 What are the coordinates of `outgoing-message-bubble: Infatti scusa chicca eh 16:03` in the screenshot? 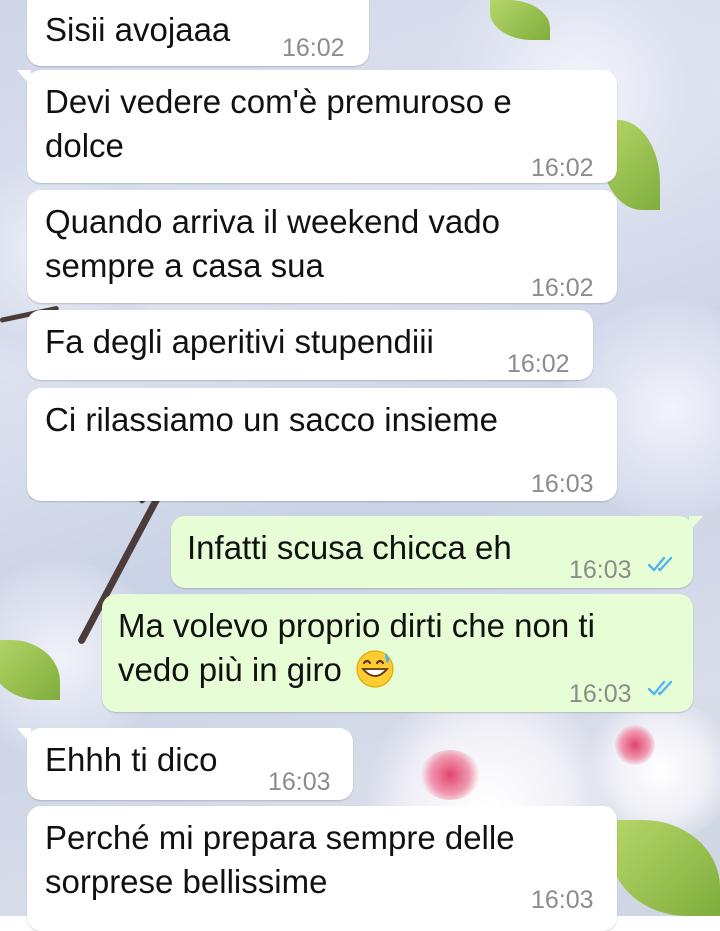 It's located at (437, 552).